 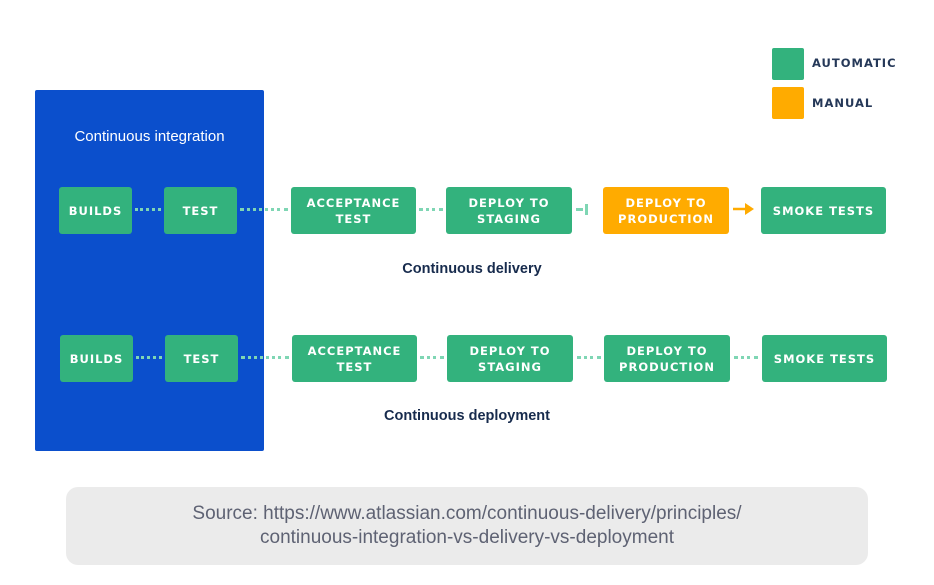 I want to click on legend-label-automatic: AUTOMATIC, so click(x=854, y=63).